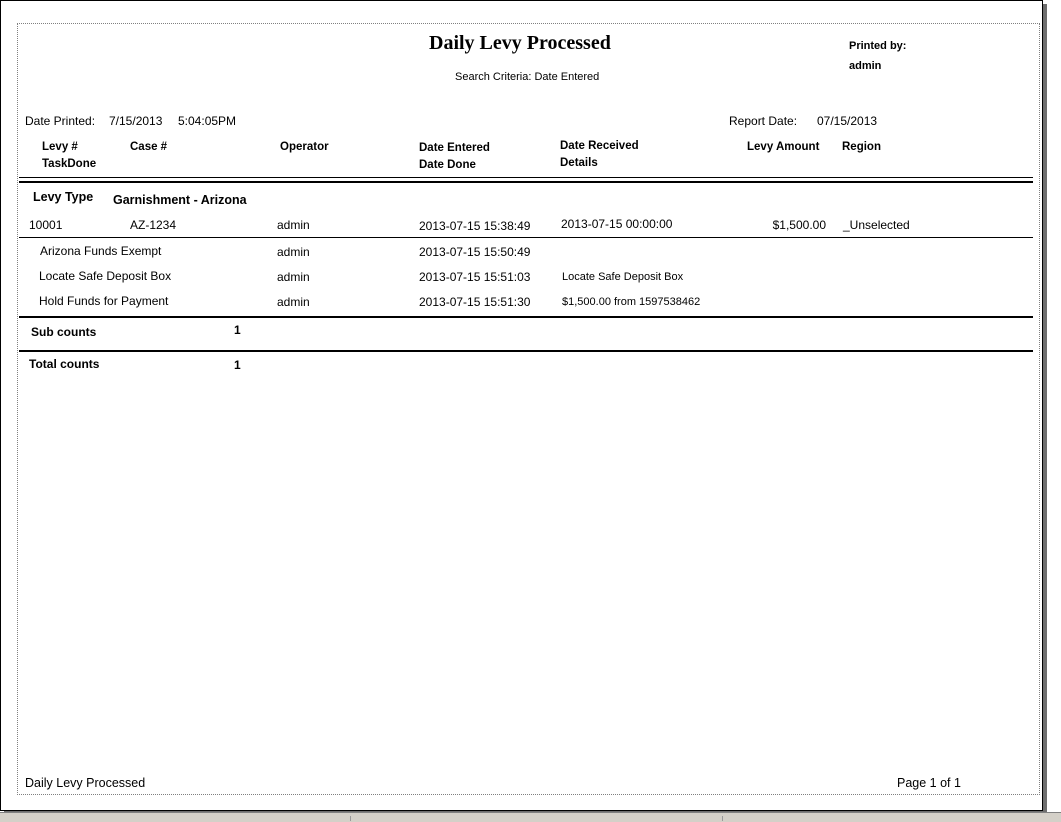  Describe the element at coordinates (60, 147) in the screenshot. I see `col-levy-no: Levy #` at that location.